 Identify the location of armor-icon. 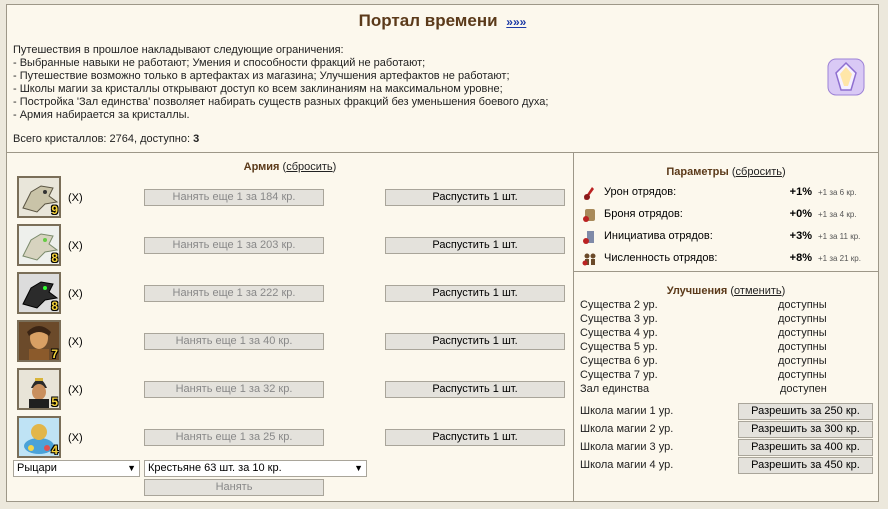
(590, 215).